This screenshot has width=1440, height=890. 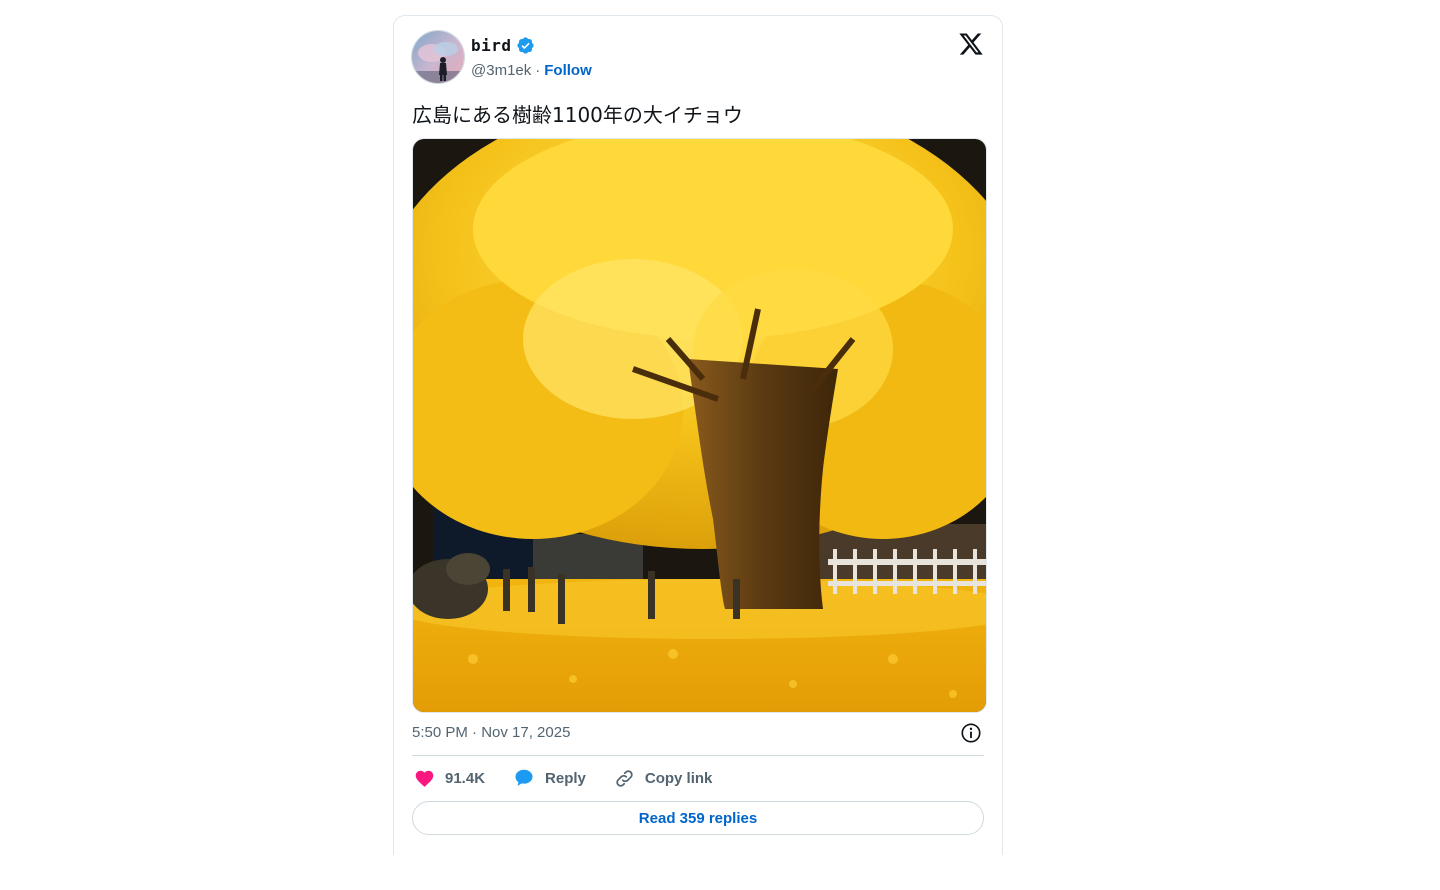 I want to click on tweet-timestamp: 5:50 PM · Nov 17, 2025, so click(x=491, y=732).